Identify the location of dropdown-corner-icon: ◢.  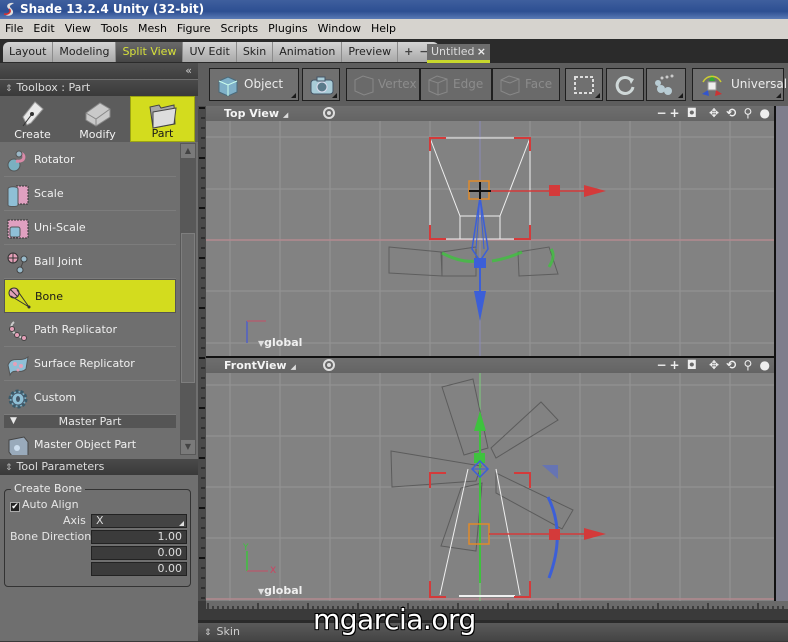
(293, 367).